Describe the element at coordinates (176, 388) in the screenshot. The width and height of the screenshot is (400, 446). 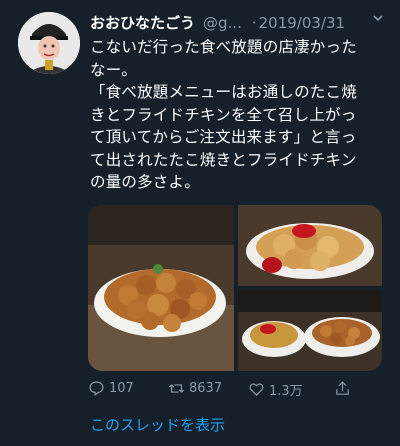
I see `retweet-icon` at that location.